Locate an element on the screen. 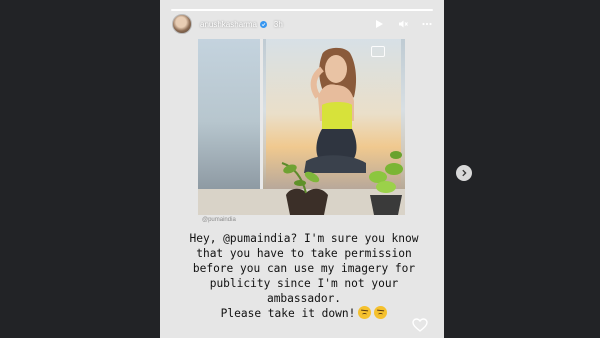  avatar is located at coordinates (182, 24).